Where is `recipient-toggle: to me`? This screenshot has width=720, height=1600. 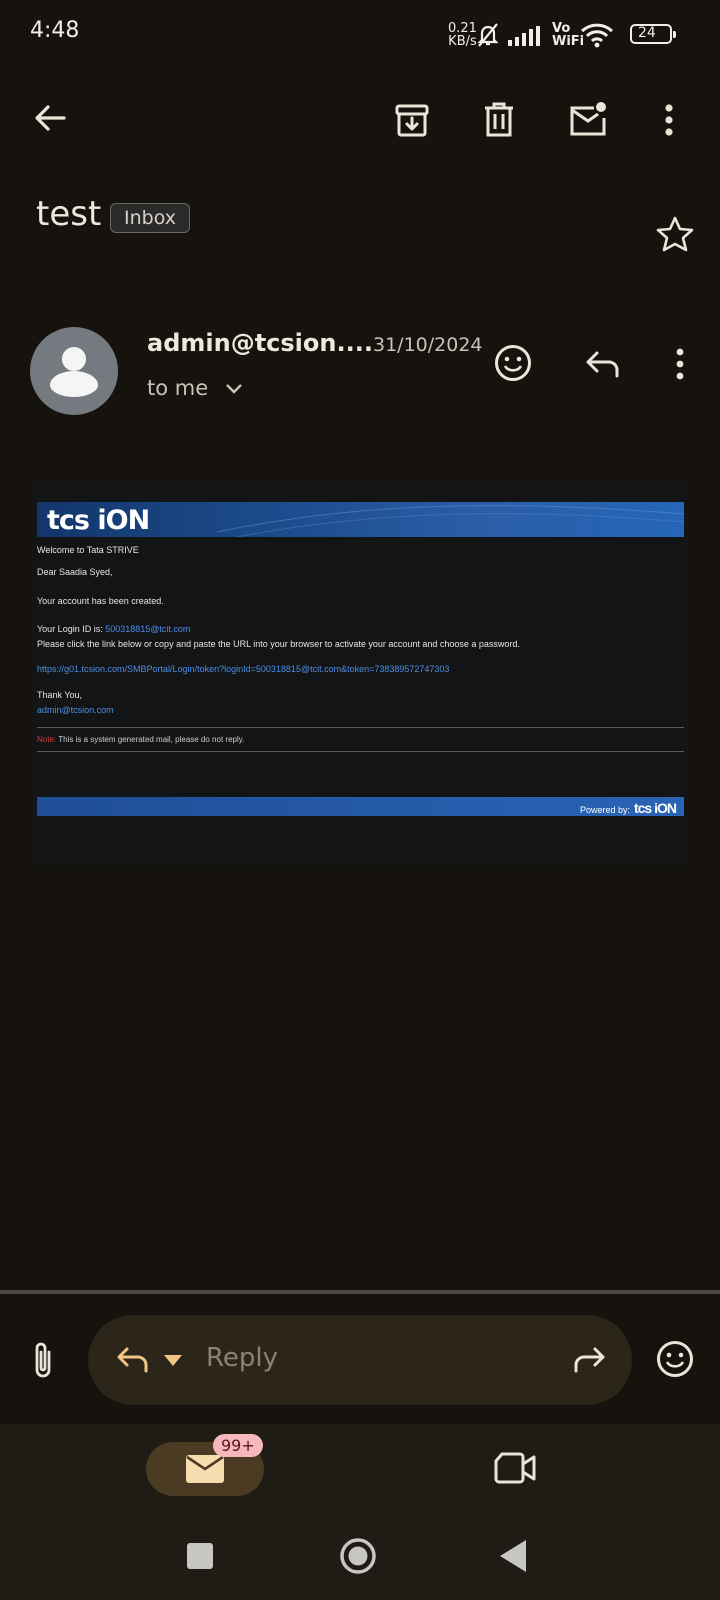 recipient-toggle: to me is located at coordinates (195, 388).